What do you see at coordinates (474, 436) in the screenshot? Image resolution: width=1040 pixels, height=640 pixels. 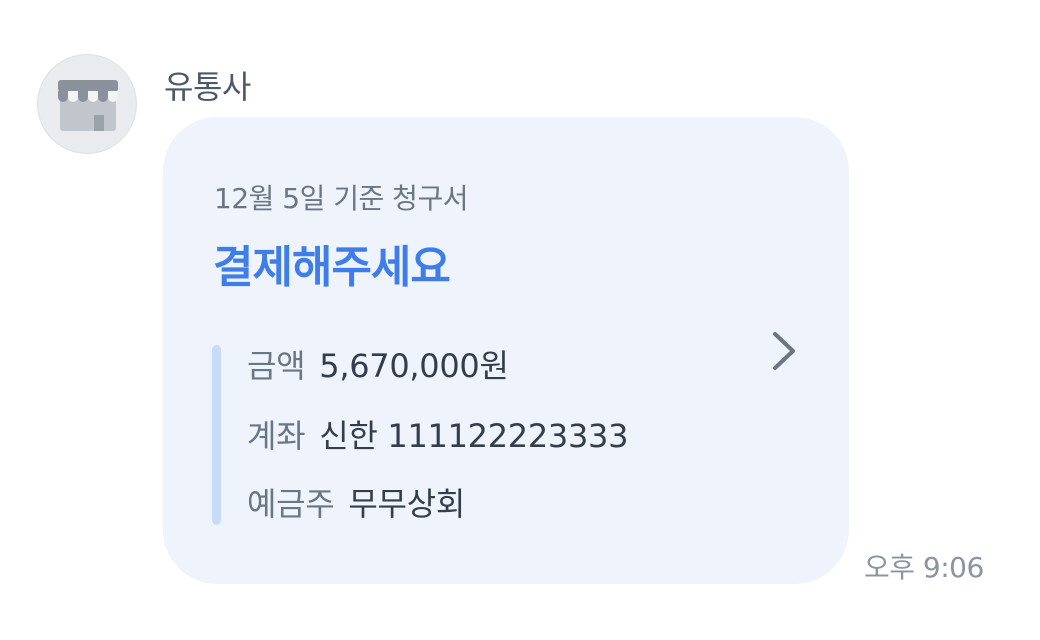 I see `account-value: 신한 111122223333` at bounding box center [474, 436].